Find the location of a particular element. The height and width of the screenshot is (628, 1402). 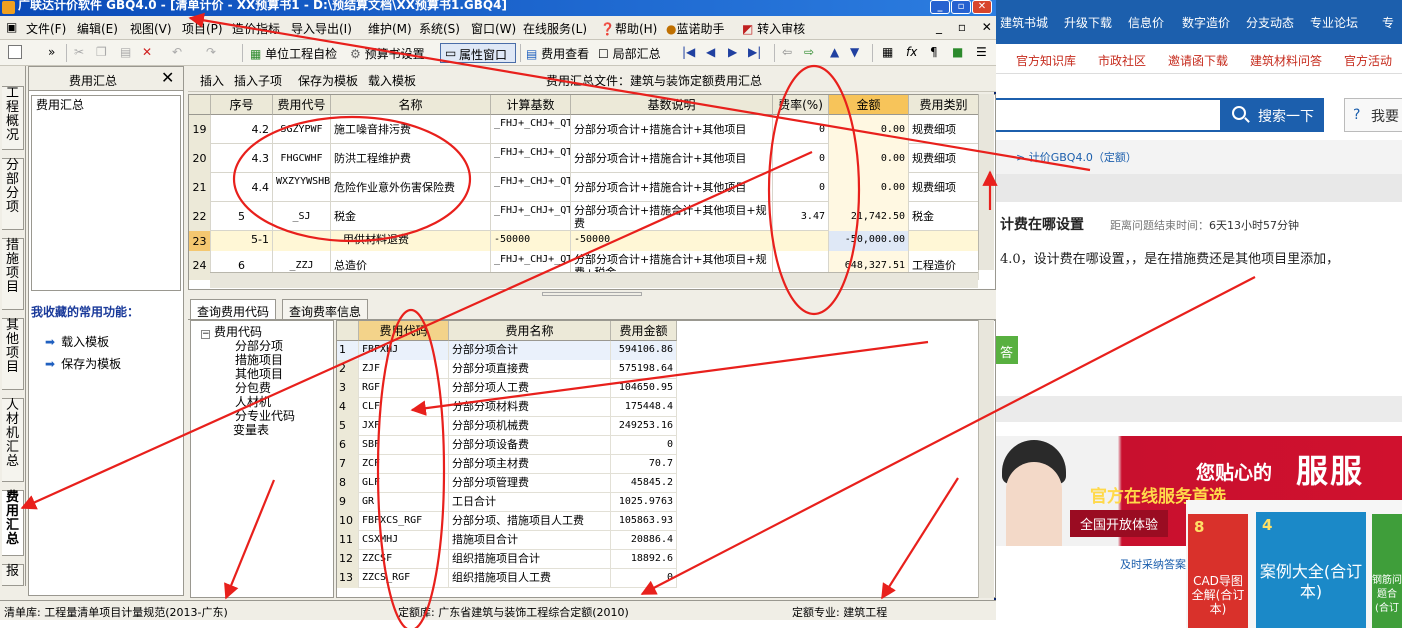

web-nav-item: 专业论坛 is located at coordinates (1334, 22).